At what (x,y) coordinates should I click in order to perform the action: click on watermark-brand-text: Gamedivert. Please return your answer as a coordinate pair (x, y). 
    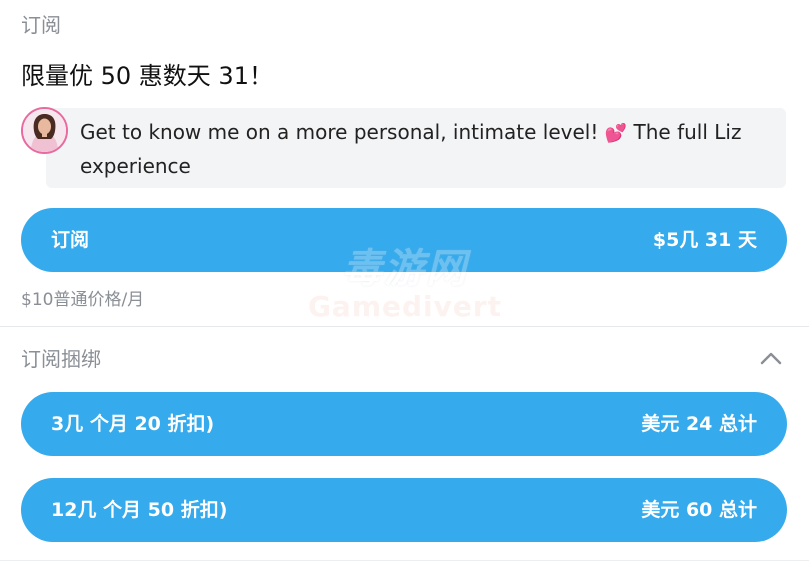
    Looking at the image, I should click on (405, 306).